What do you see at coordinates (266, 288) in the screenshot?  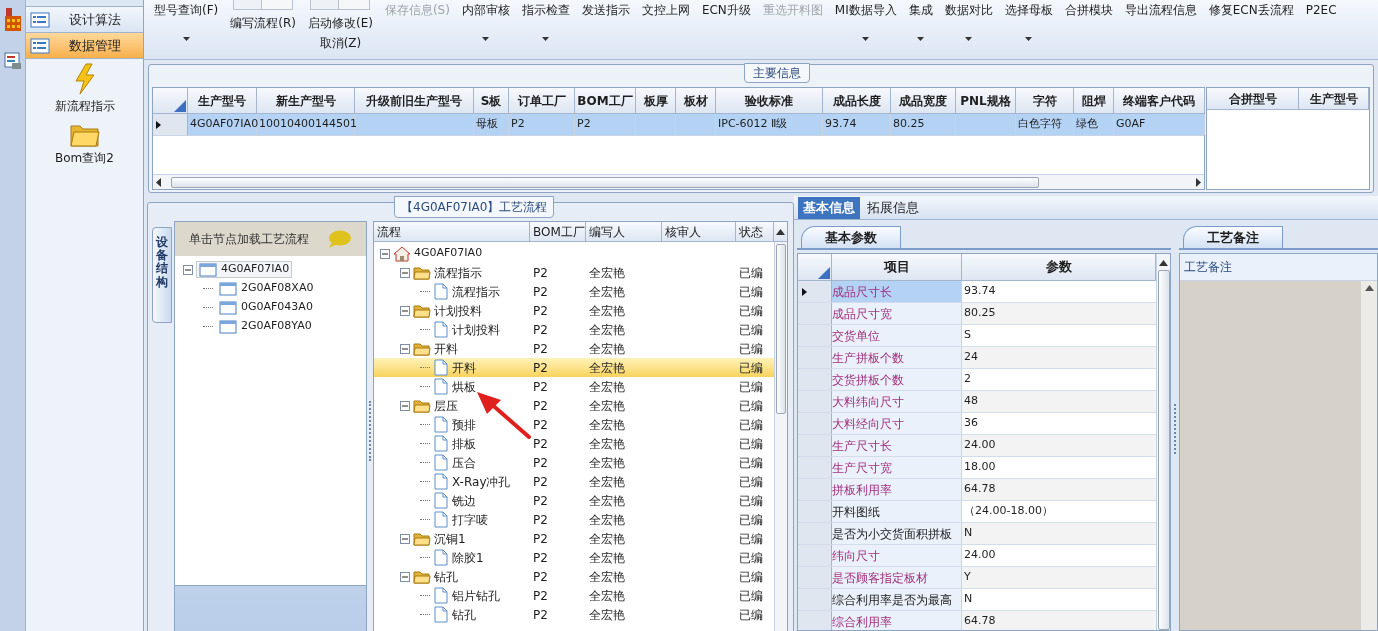 I see `tree-item: 2G0AF08XA0` at bounding box center [266, 288].